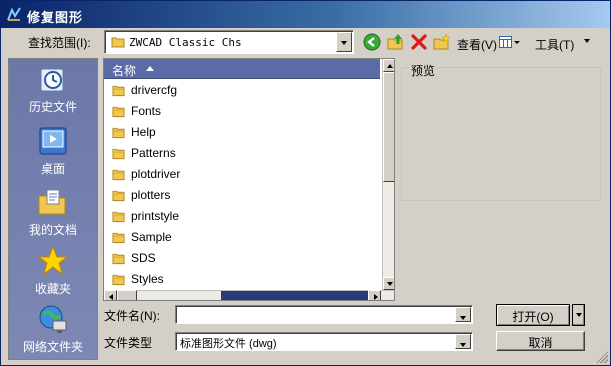 This screenshot has height=366, width=611. Describe the element at coordinates (242, 90) in the screenshot. I see `list-item: drivercfg` at that location.